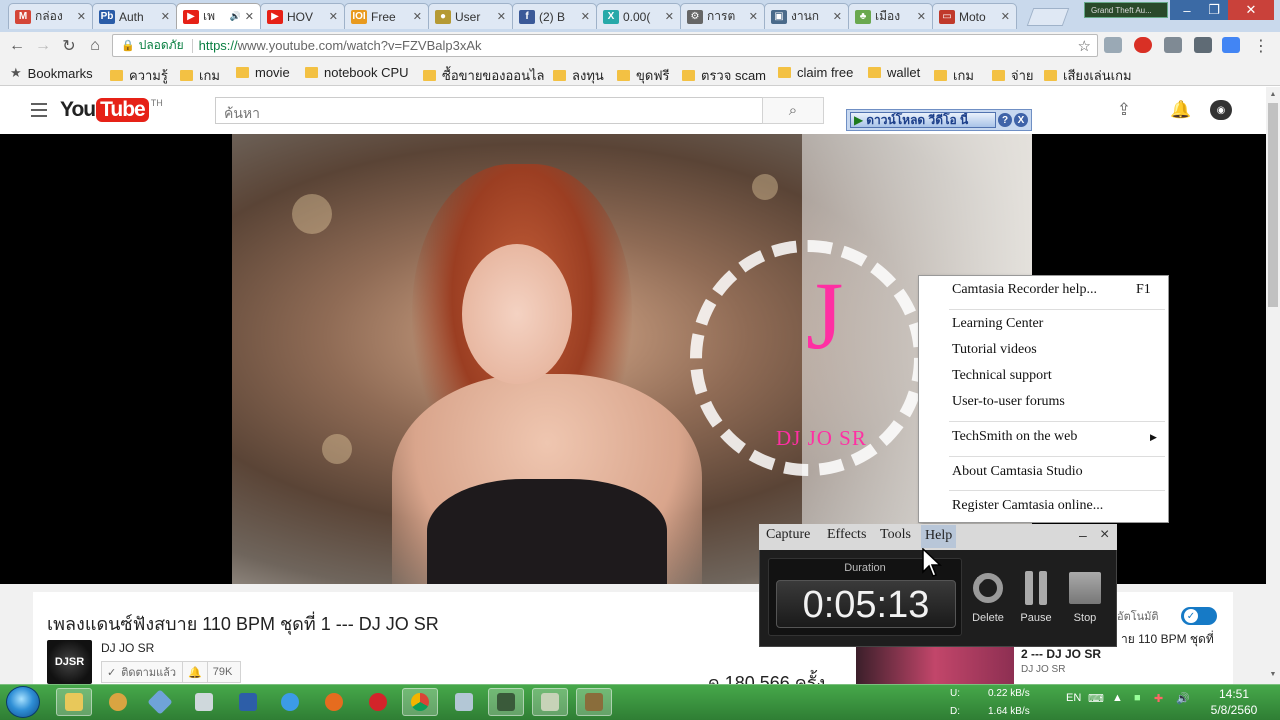 The image size is (1280, 720). What do you see at coordinates (1084, 46) in the screenshot?
I see `bookmark-star-icon: ☆` at bounding box center [1084, 46].